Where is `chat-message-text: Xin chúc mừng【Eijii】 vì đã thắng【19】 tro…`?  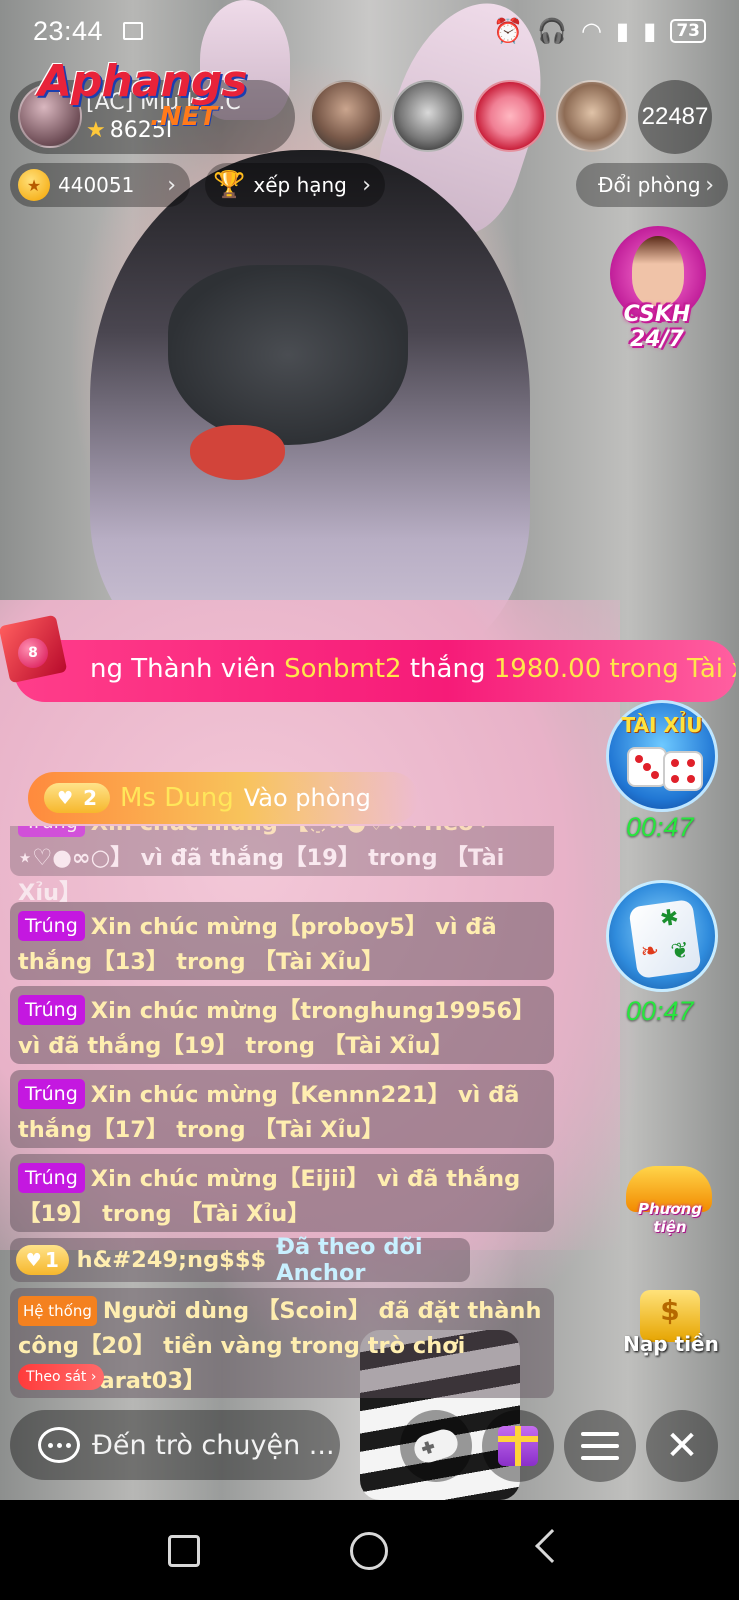
chat-message-text: Xin chúc mừng【Eijii】 vì đã thắng【19】 tro… is located at coordinates (269, 1196).